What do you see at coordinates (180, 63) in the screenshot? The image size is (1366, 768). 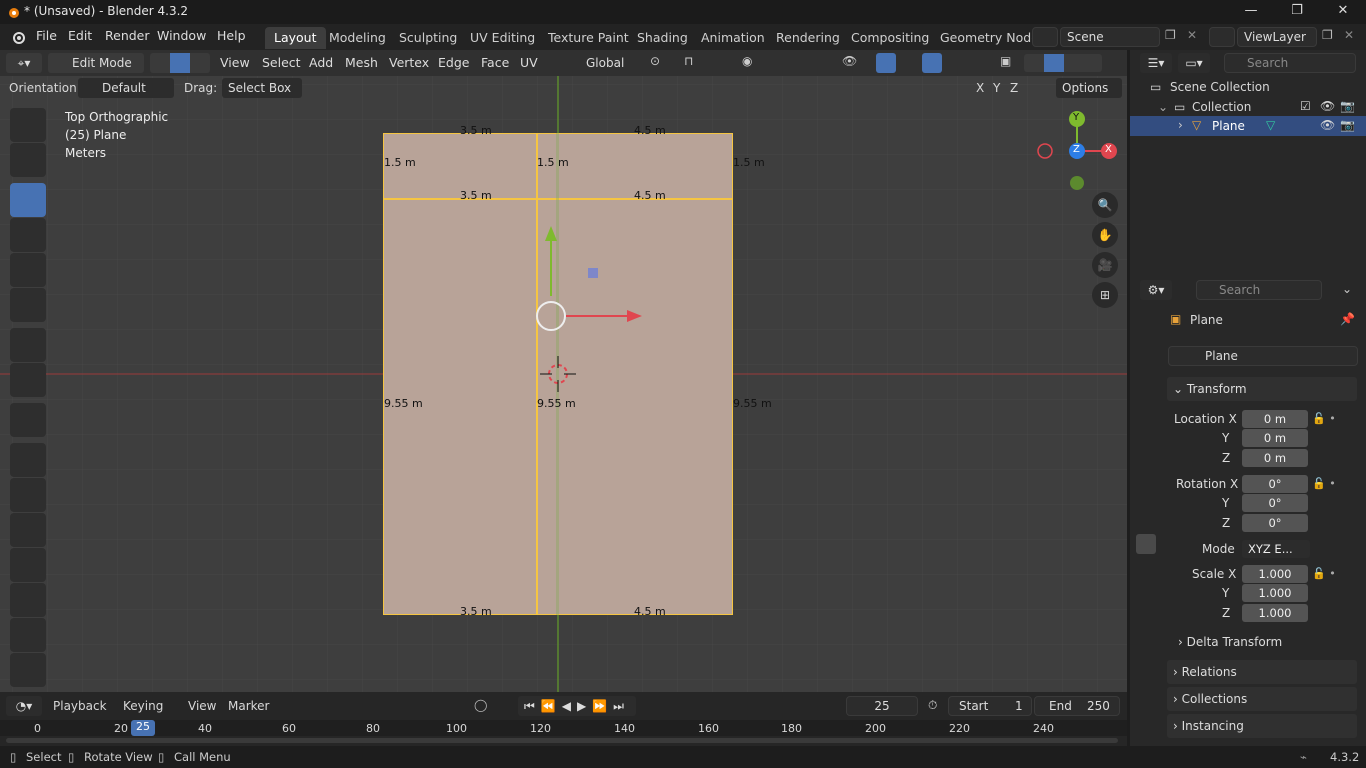 I see `edge-select-mode-icon` at bounding box center [180, 63].